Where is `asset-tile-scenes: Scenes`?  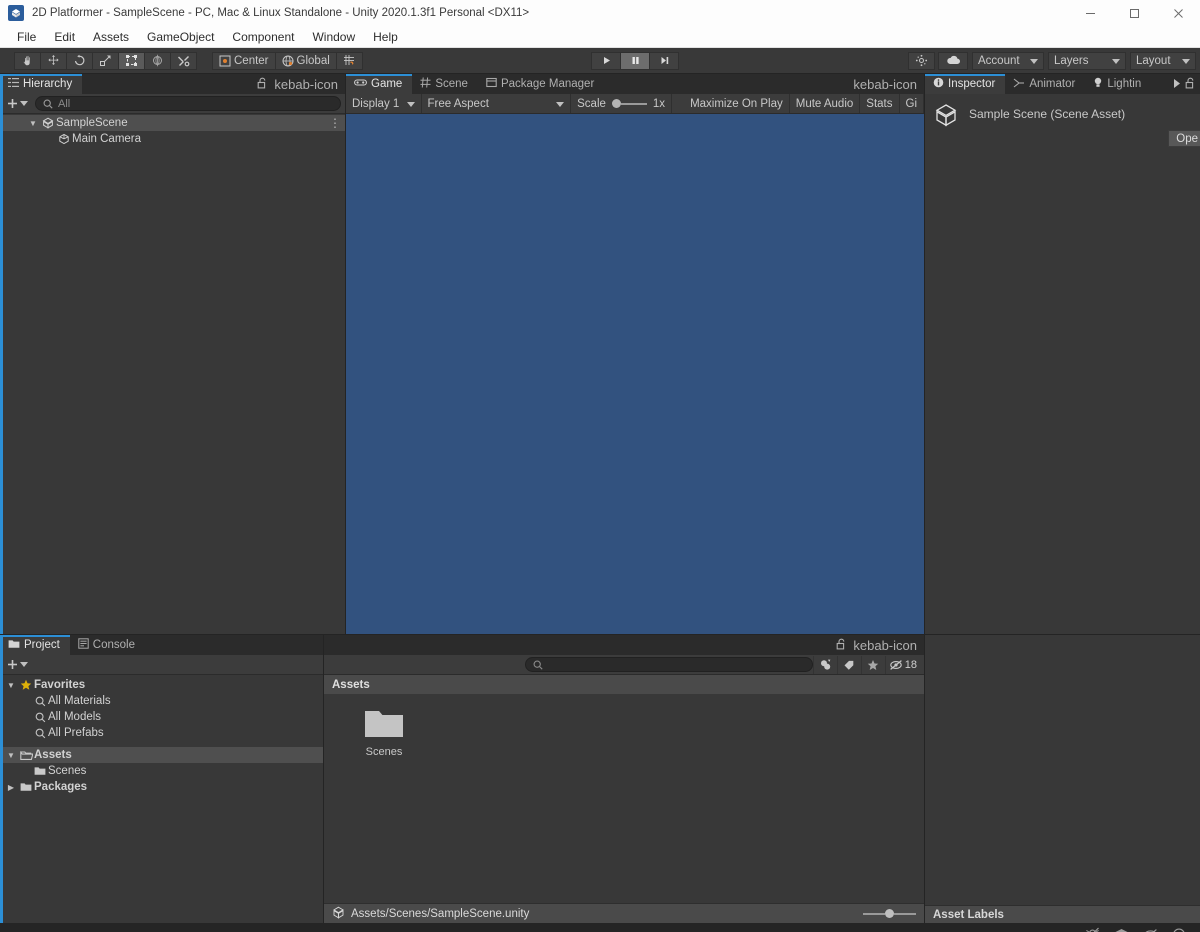 asset-tile-scenes: Scenes is located at coordinates (384, 733).